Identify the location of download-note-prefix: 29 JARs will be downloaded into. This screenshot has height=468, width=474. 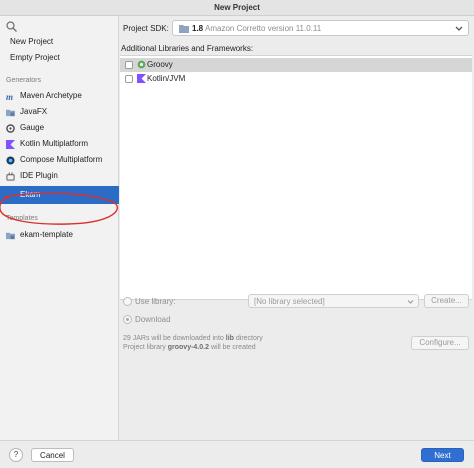
(173, 338).